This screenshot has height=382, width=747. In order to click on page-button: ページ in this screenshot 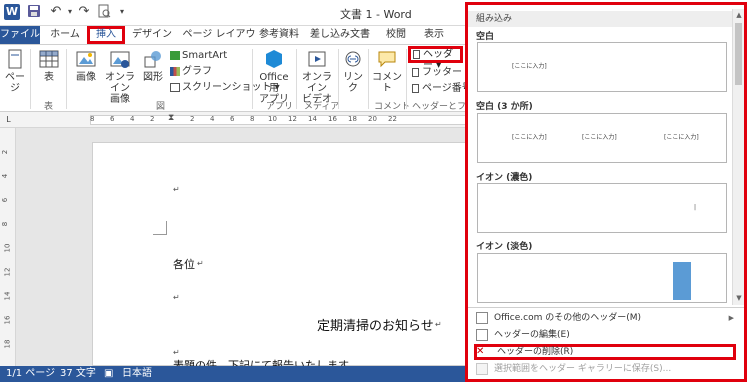, I will do `click(15, 71)`.